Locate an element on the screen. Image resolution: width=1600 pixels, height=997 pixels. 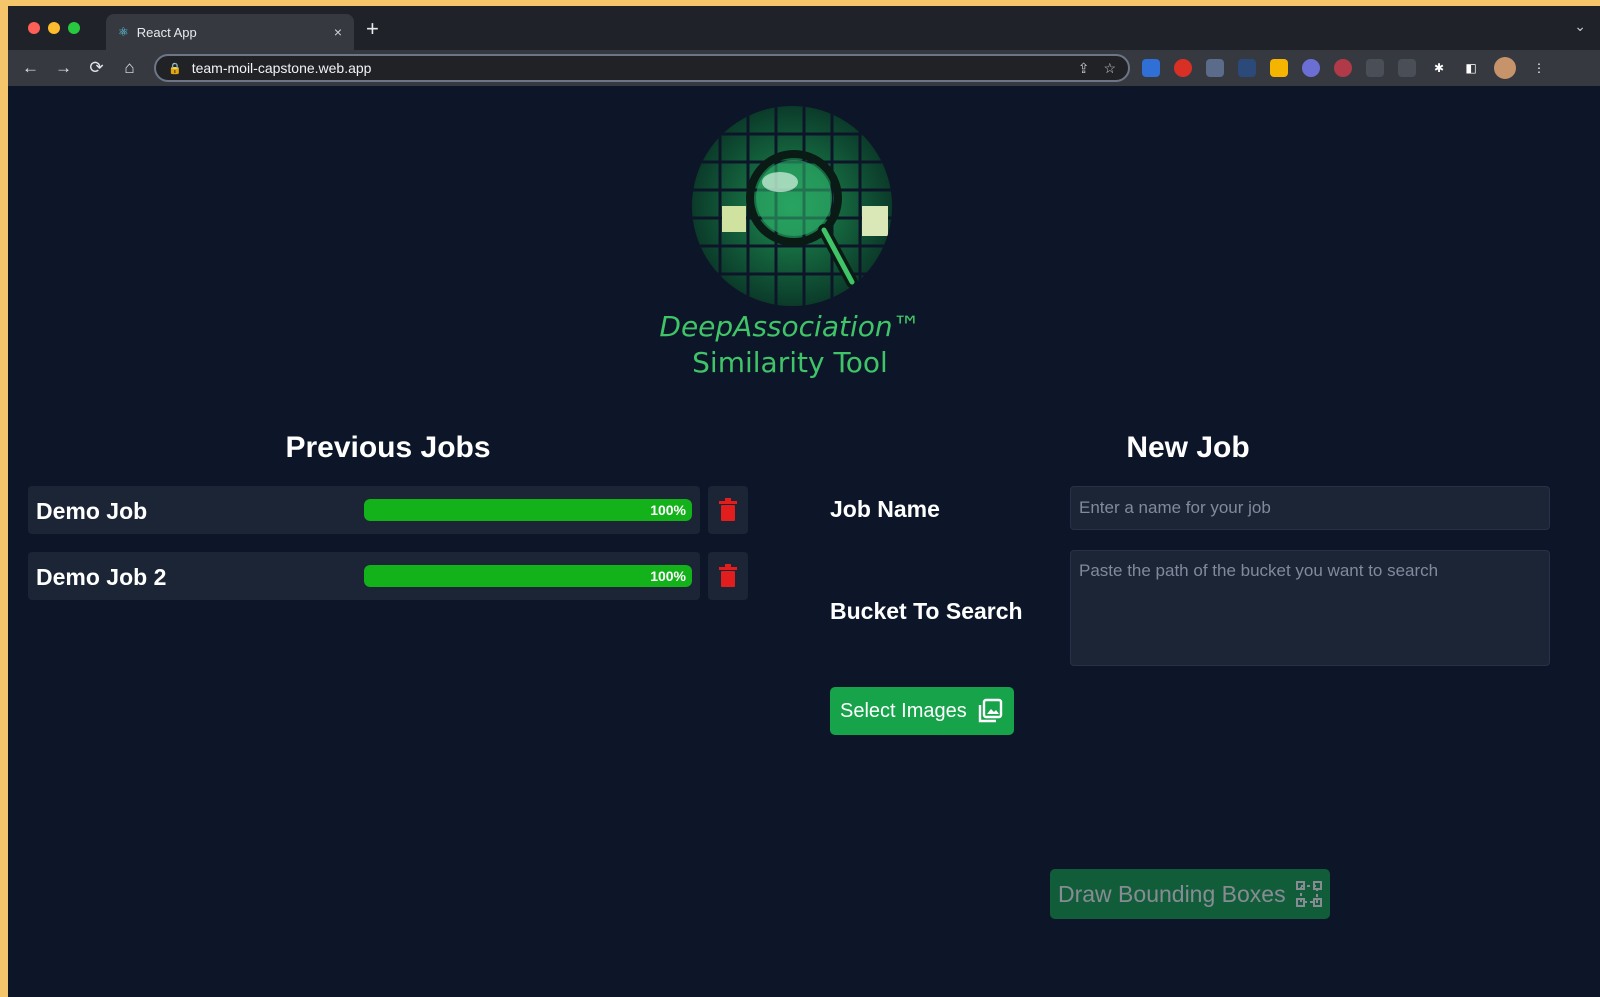
browser-menu-icon: ⋮ is located at coordinates (1539, 68).